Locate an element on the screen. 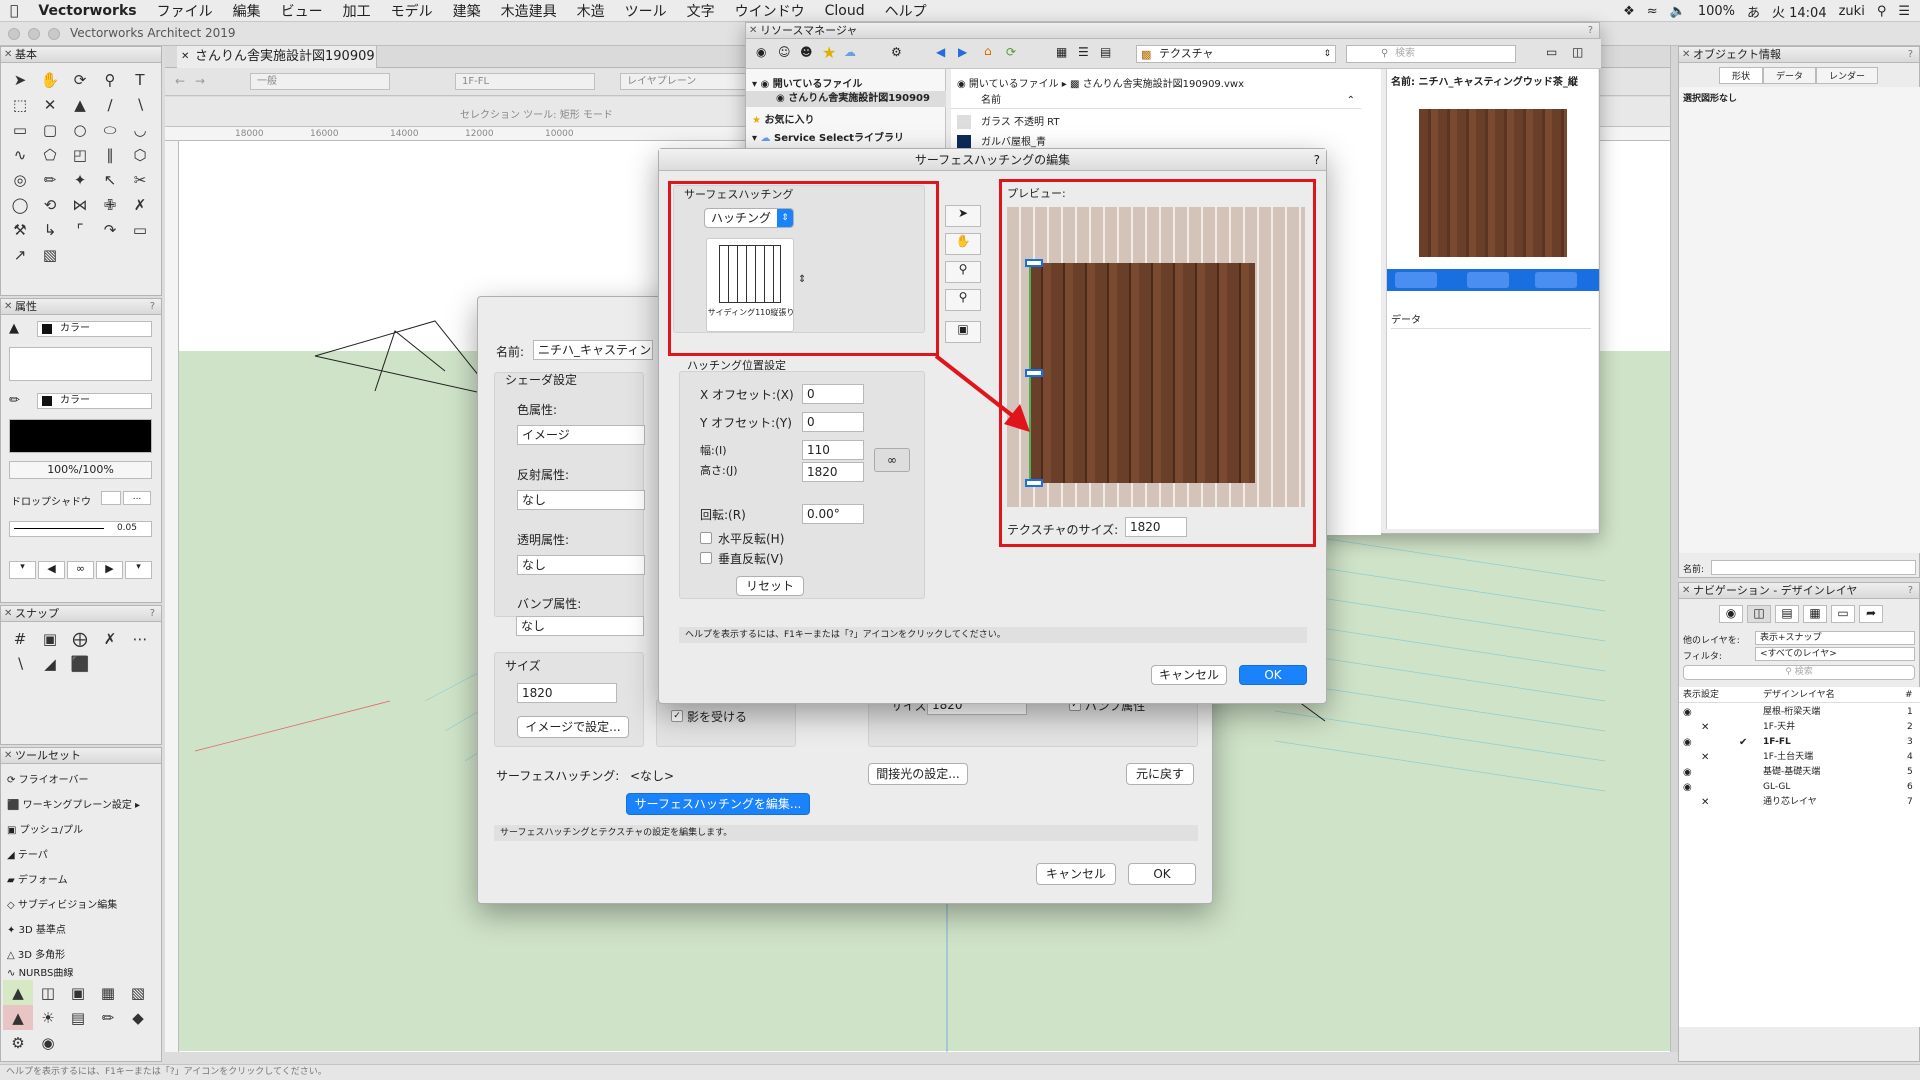  dropbox-icon: ❖ is located at coordinates (1629, 11).